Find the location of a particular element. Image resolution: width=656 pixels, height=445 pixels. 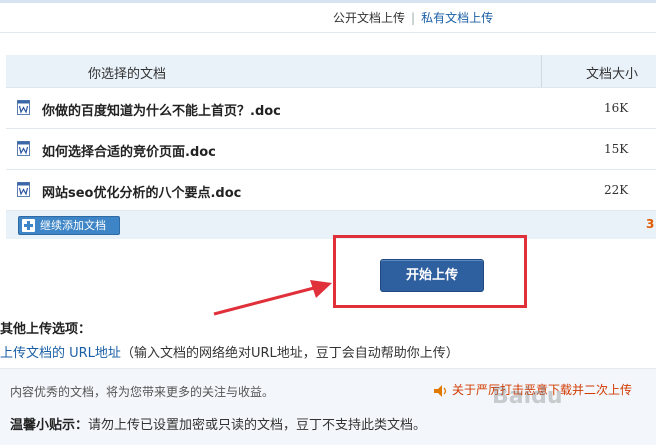

table-row: 网站seo优化分析的八个要点.doc 22K is located at coordinates (331, 190).